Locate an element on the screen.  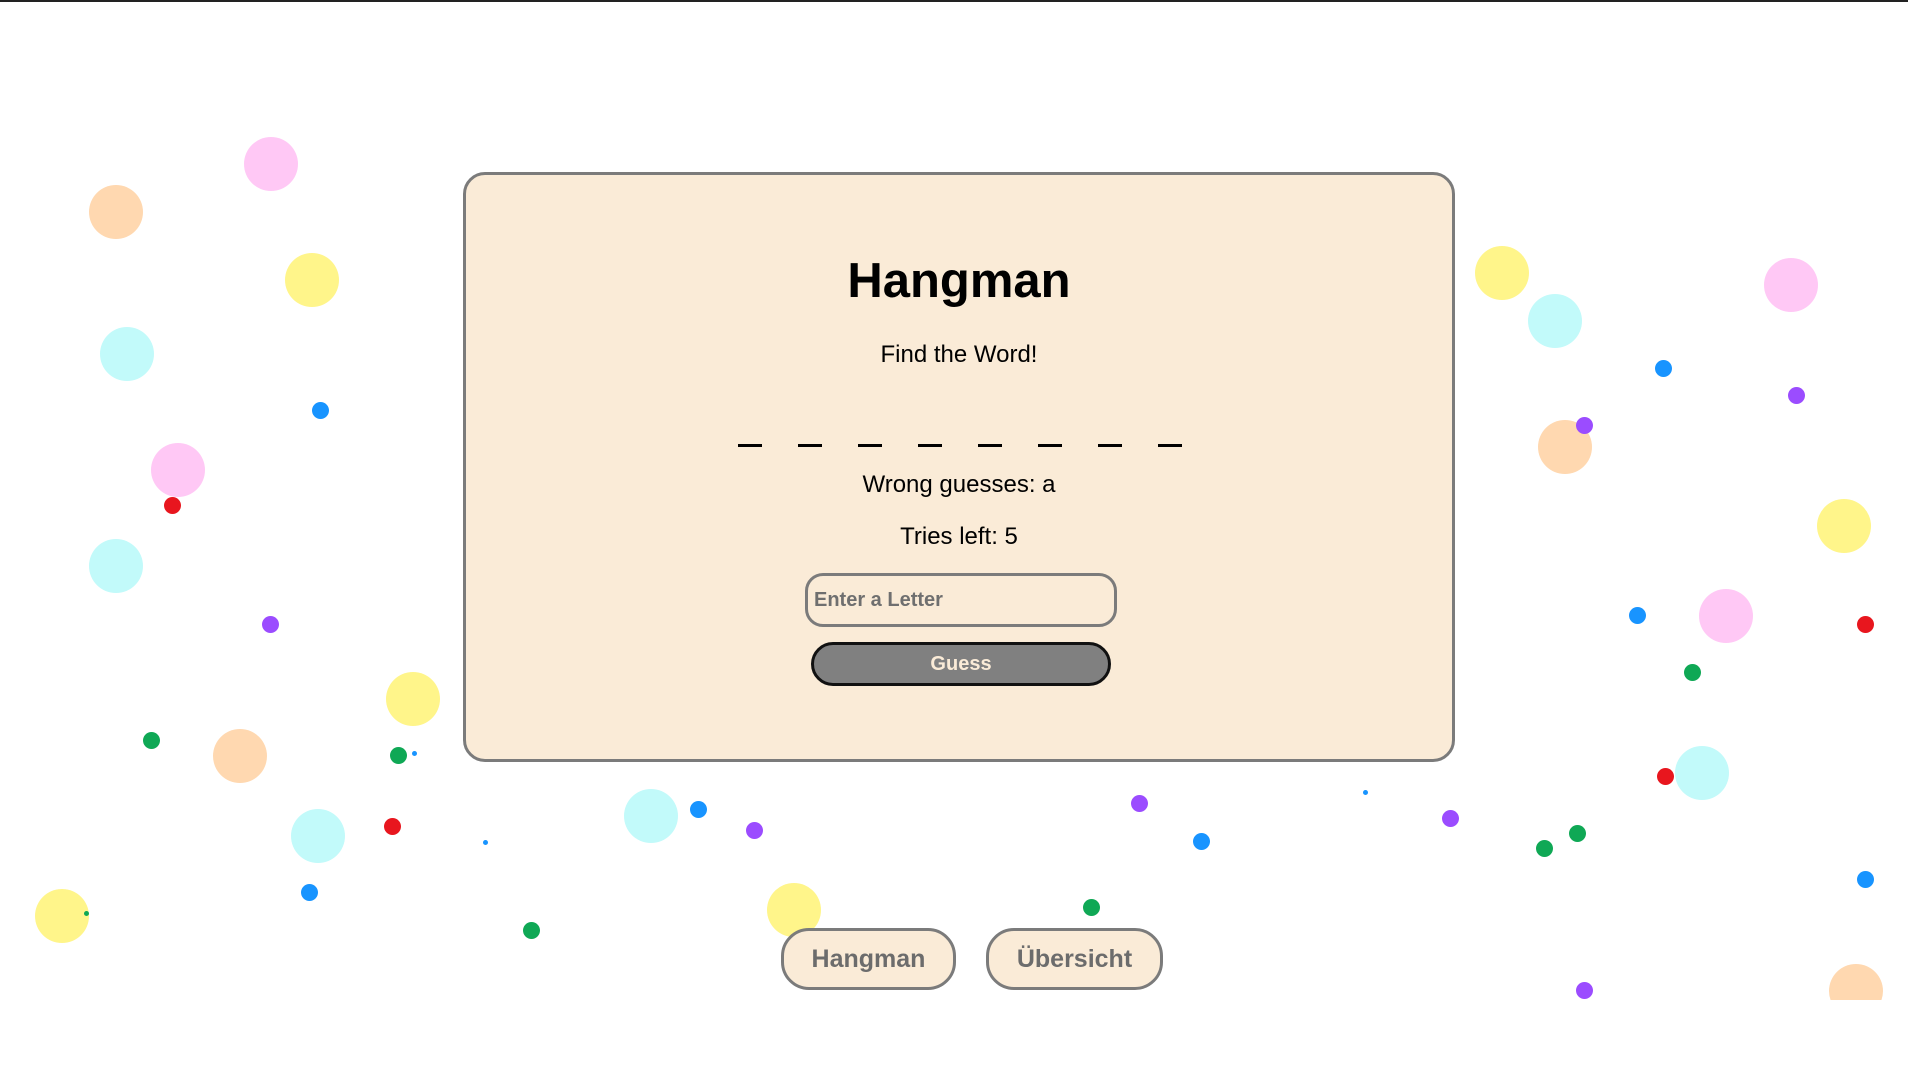
game-title: Hangman is located at coordinates (959, 281).